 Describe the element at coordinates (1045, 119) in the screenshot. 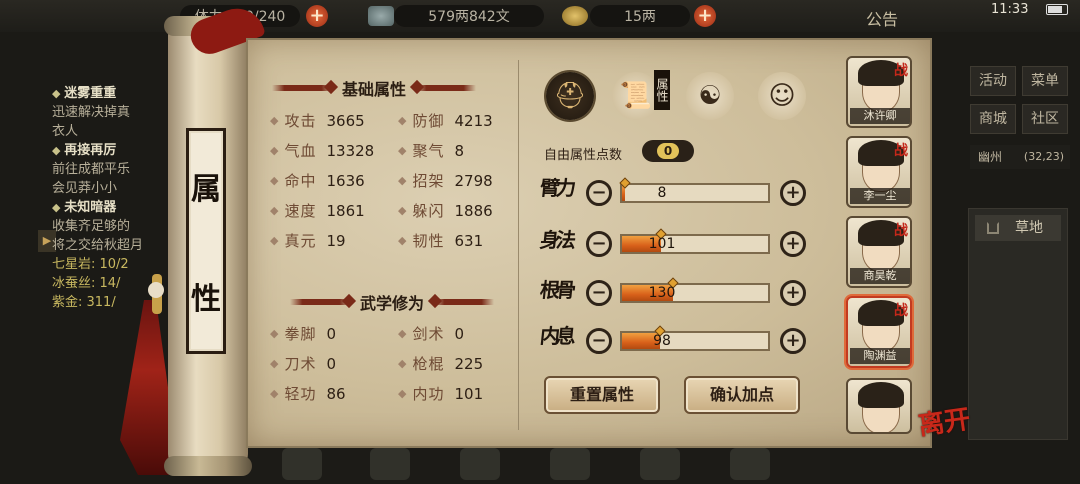

I see `community-button: 社区` at that location.